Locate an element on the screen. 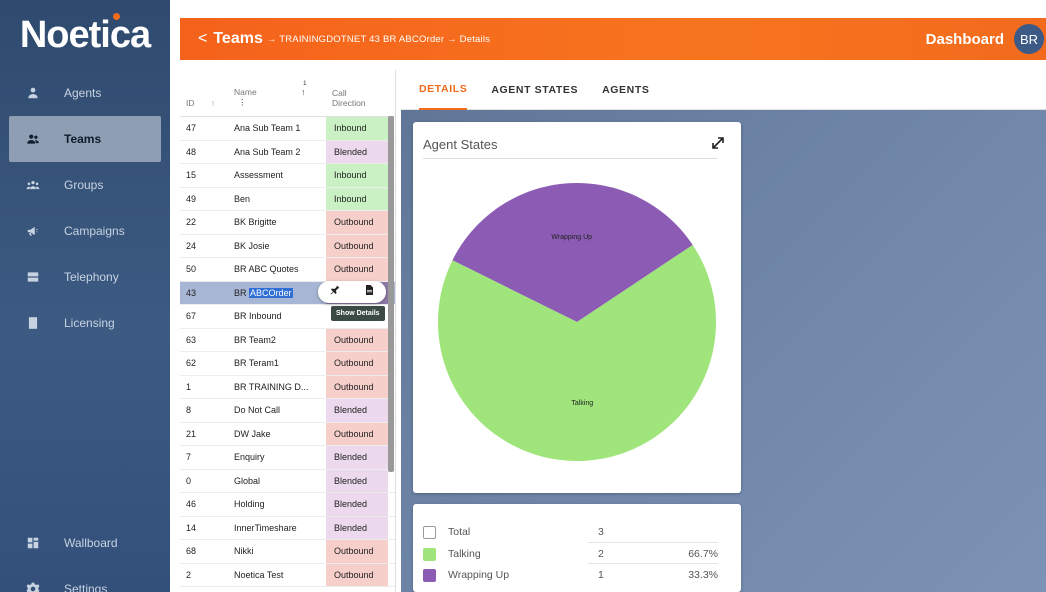 The image size is (1046, 592). tab-details: DETAILS is located at coordinates (443, 90).